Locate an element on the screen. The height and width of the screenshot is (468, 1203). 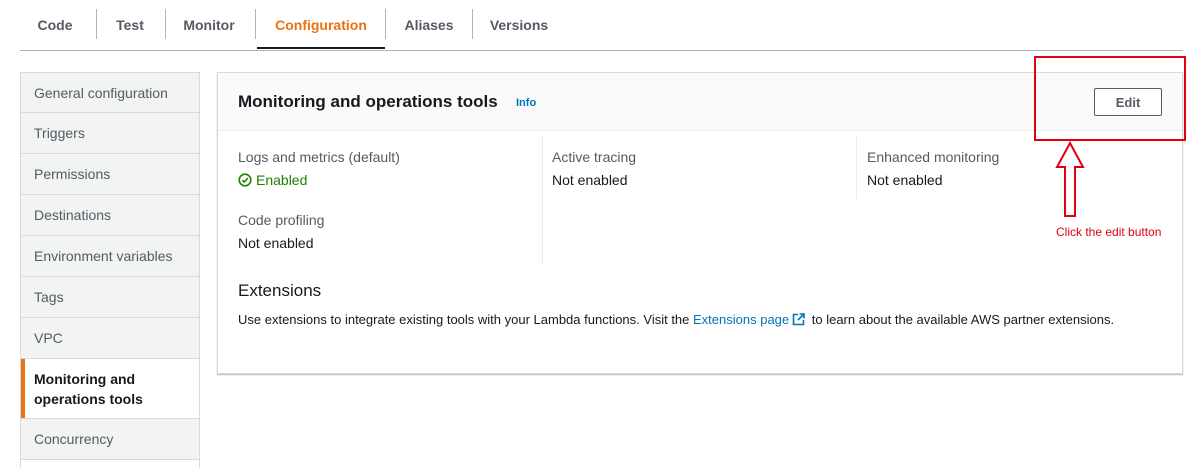
sidebar-item-permissions: Permissions is located at coordinates (110, 174).